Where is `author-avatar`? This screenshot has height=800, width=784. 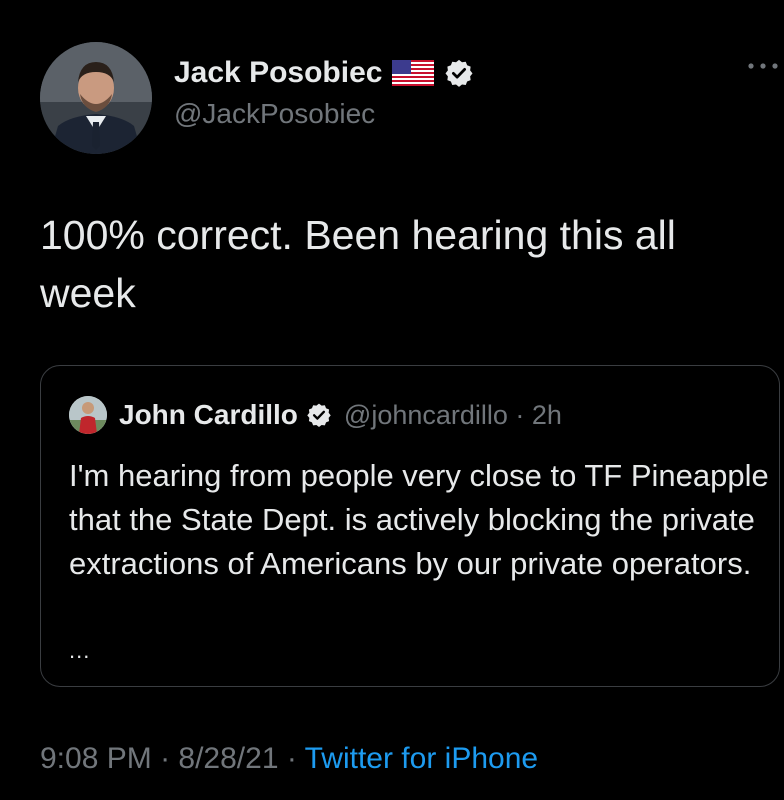
author-avatar is located at coordinates (96, 98).